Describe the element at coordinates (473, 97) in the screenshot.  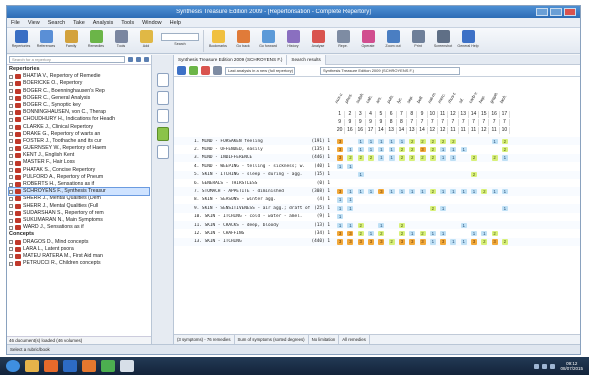
I see `remedy-header: carb-v.` at that location.